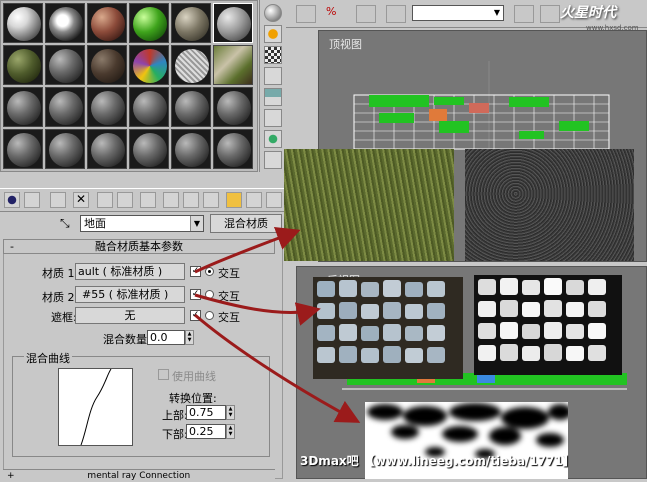  What do you see at coordinates (247, 250) in the screenshot?
I see `arrow-material1` at bounding box center [247, 250].